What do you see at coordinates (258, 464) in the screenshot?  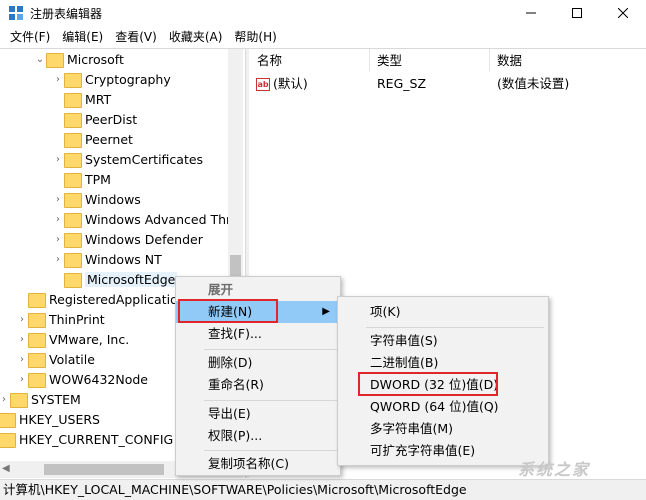 I see `menu-item-copy-key-name: 复制项名称(C)` at bounding box center [258, 464].